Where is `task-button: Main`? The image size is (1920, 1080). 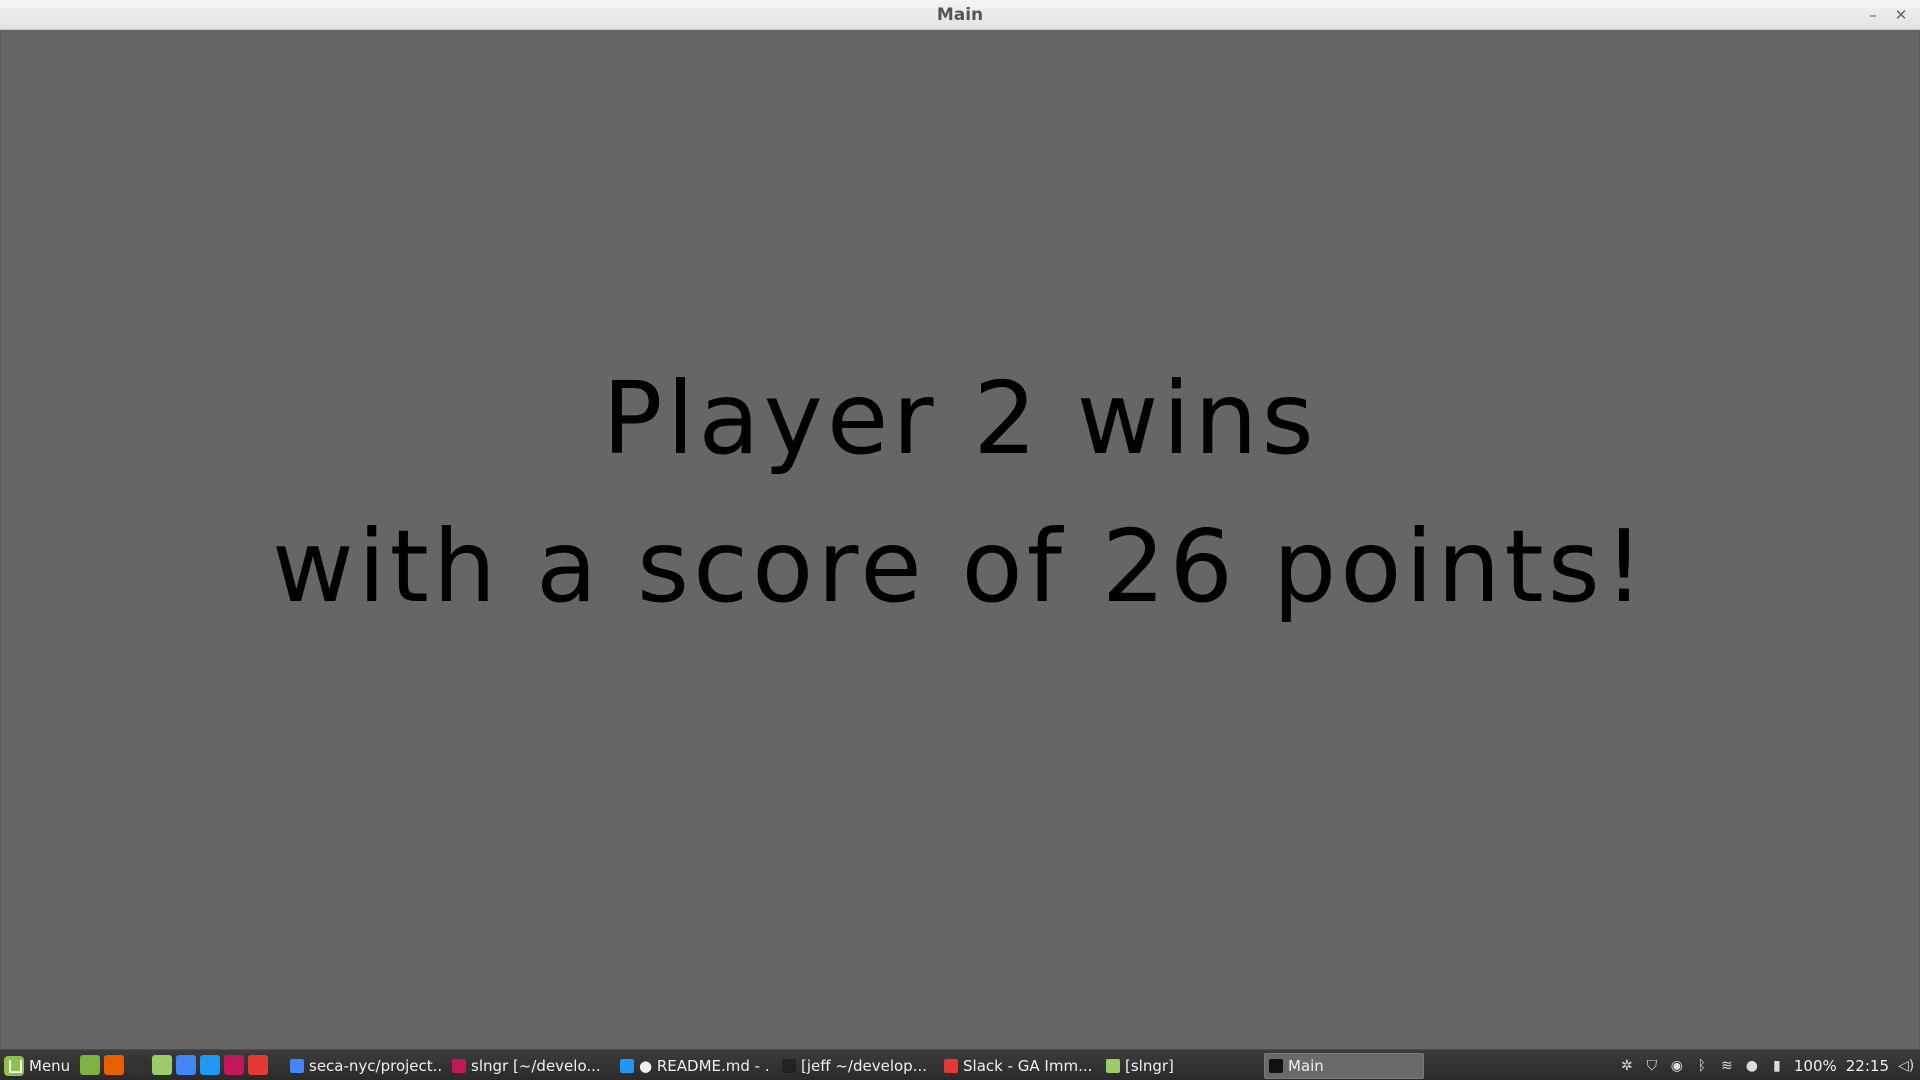 task-button: Main is located at coordinates (1344, 1066).